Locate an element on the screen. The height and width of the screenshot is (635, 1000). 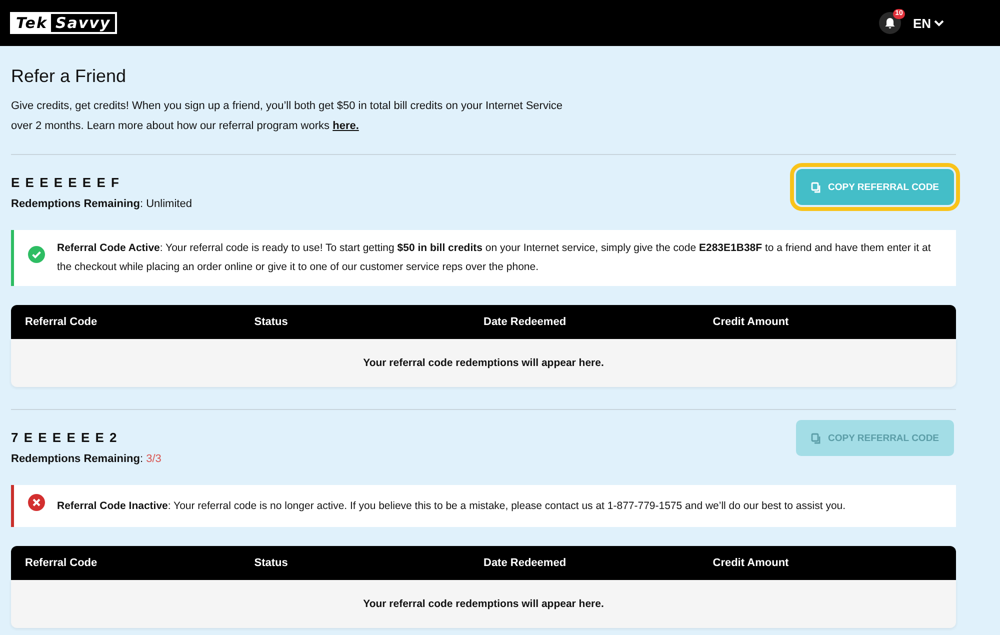
referral-code: 7 E E E E E E 2 is located at coordinates (65, 437).